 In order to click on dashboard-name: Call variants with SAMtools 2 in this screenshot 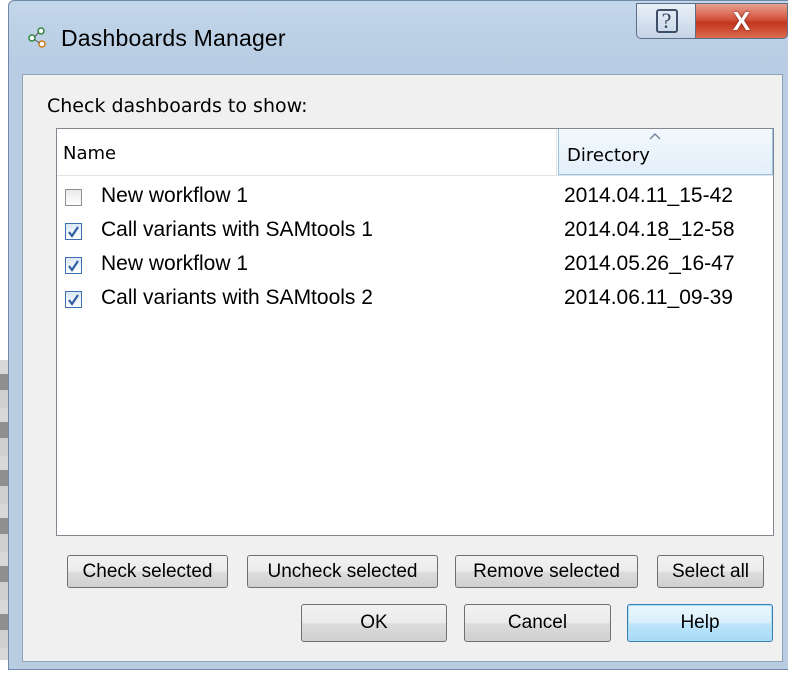, I will do `click(237, 297)`.